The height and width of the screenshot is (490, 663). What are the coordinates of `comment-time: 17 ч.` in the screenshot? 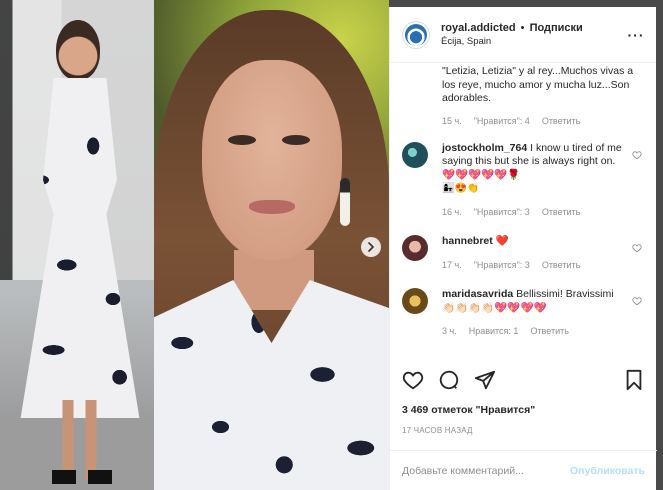 It's located at (452, 266).